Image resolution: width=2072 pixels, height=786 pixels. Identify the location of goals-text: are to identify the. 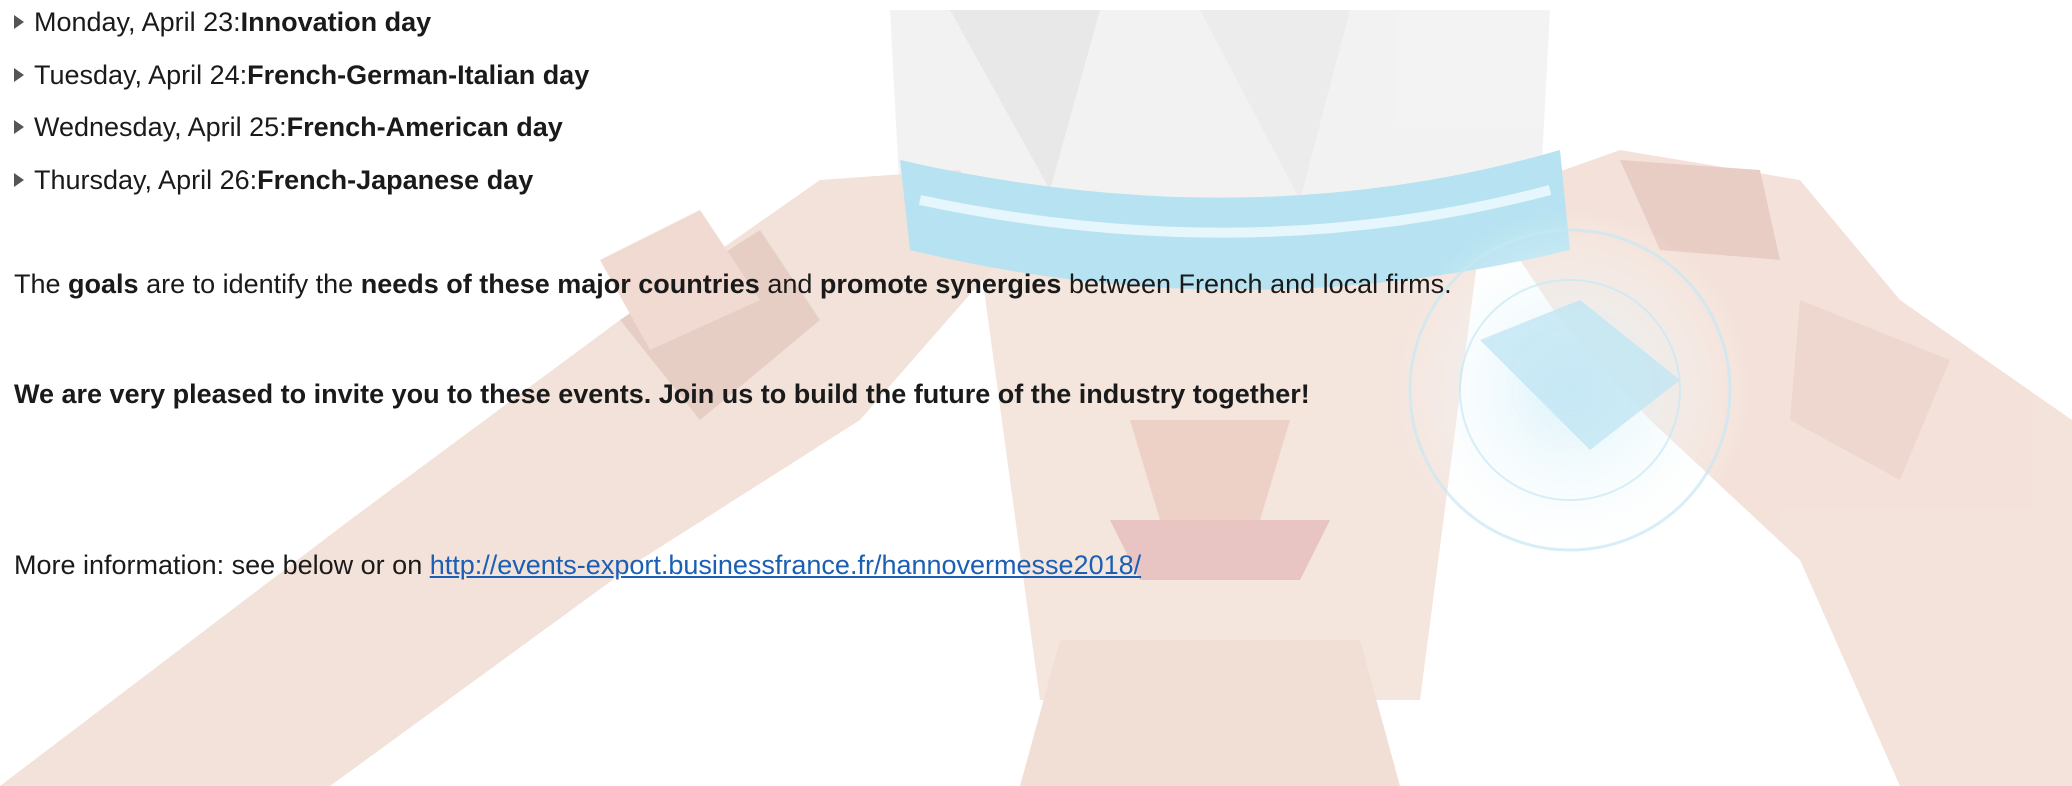
(249, 284).